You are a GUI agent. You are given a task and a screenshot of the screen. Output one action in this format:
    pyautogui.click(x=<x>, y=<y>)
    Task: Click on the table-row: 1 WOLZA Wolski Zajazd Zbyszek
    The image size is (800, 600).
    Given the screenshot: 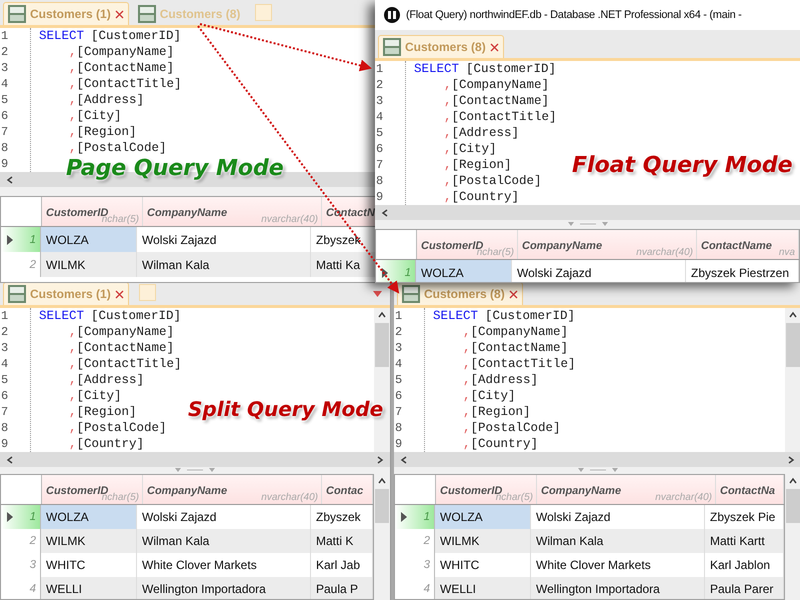 What is the action you would take?
    pyautogui.click(x=187, y=517)
    